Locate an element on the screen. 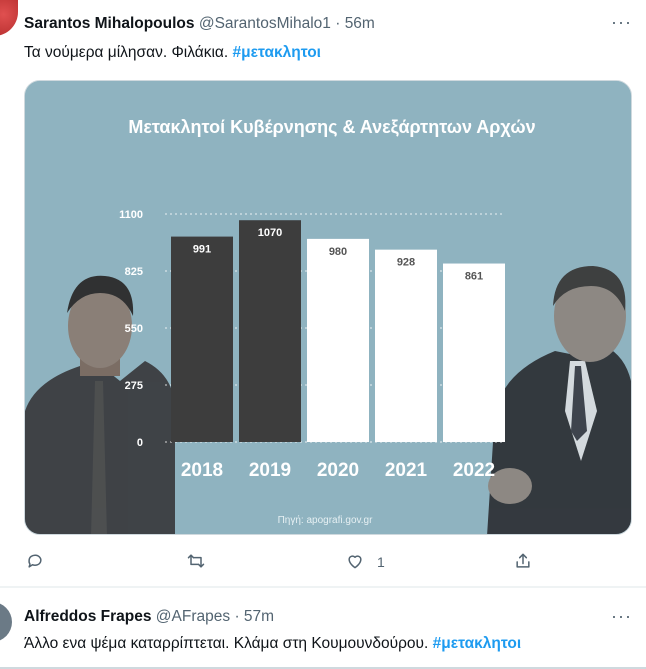 The image size is (646, 669). bar-2021 is located at coordinates (406, 345).